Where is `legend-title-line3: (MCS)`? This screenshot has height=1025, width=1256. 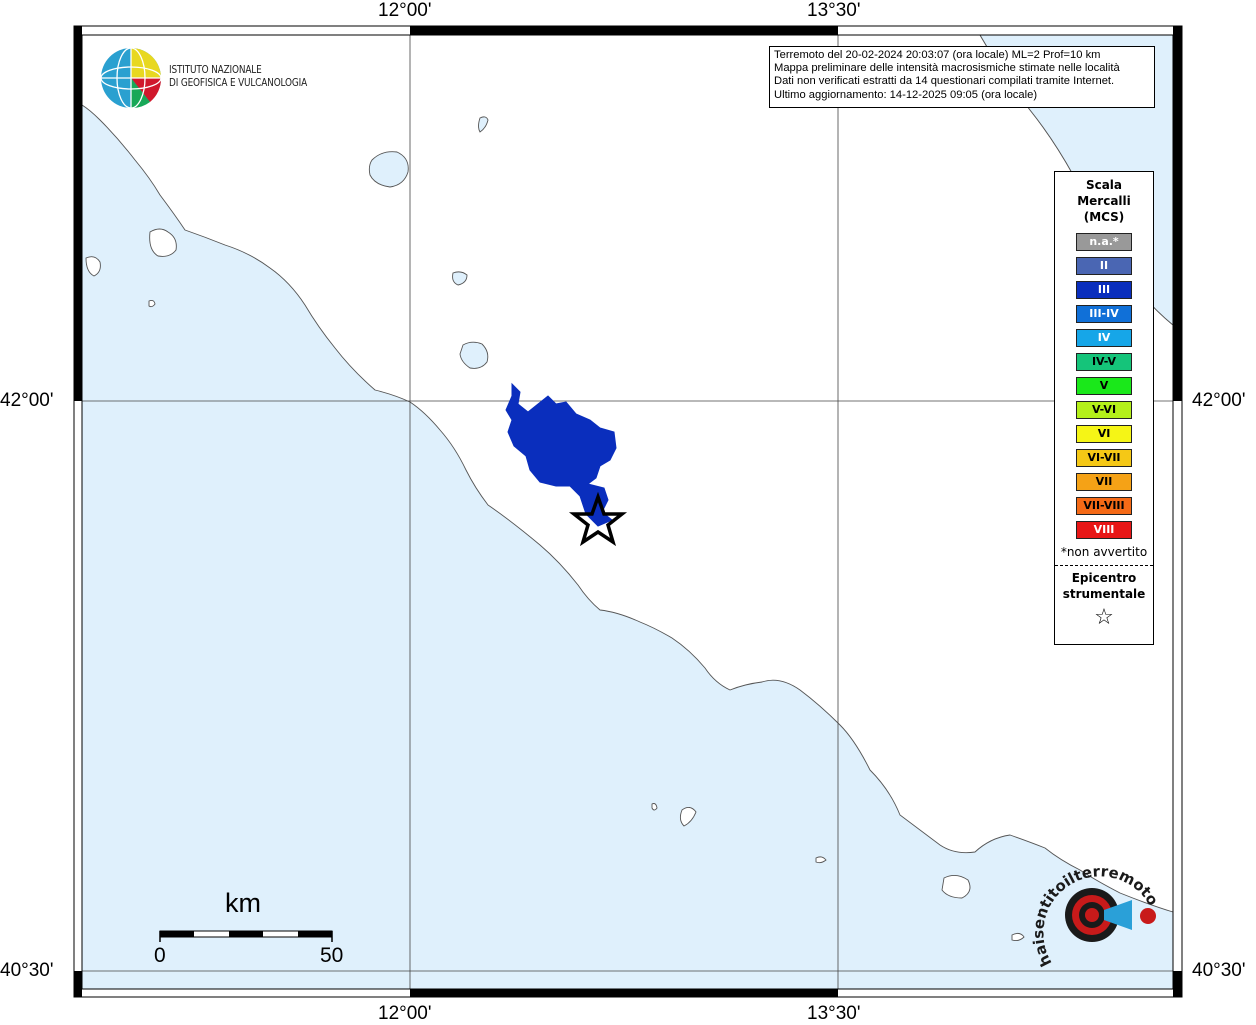
legend-title-line3: (MCS) is located at coordinates (1104, 217).